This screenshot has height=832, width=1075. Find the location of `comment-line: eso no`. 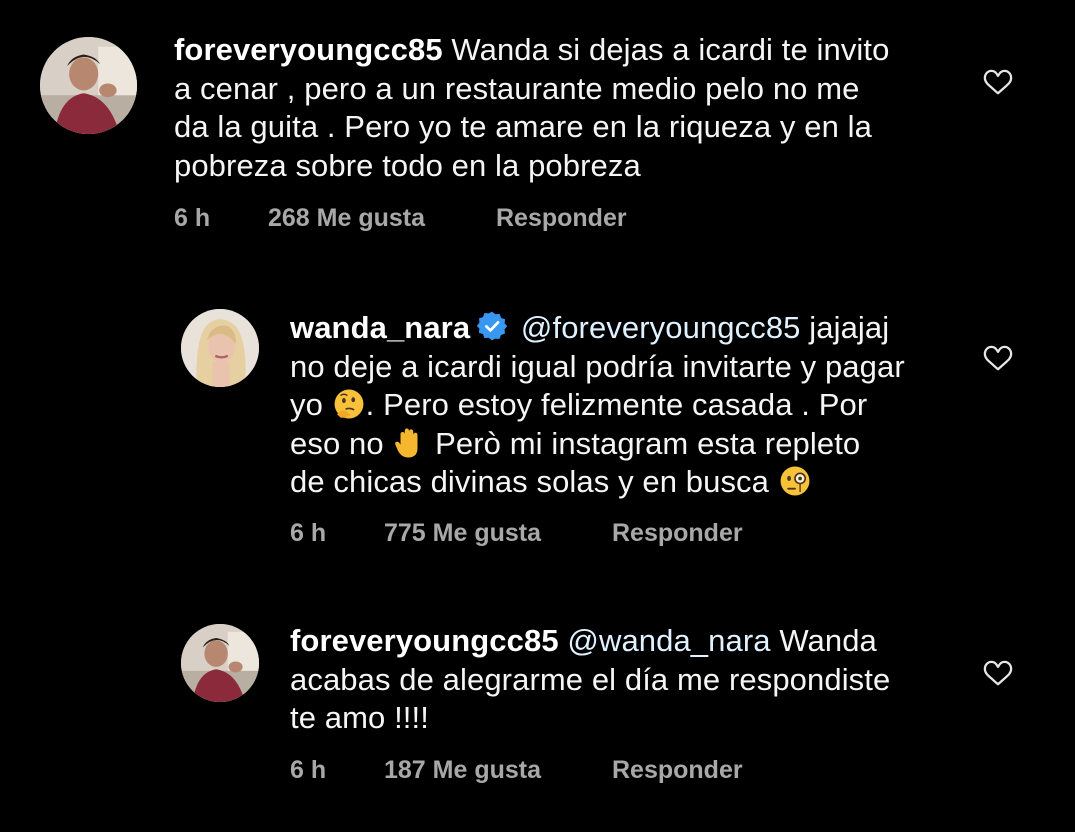

comment-line: eso no is located at coordinates (337, 443).